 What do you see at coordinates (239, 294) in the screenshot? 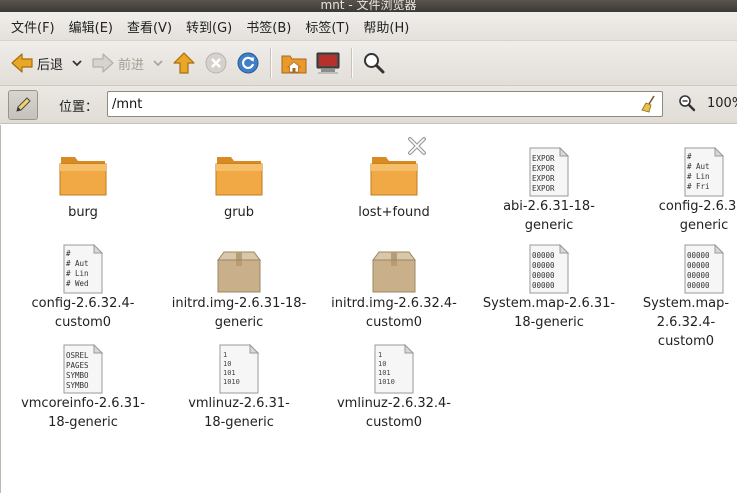
I see `file-item-initrd-generic: initrd.img-2.6.31-18-generic` at bounding box center [239, 294].